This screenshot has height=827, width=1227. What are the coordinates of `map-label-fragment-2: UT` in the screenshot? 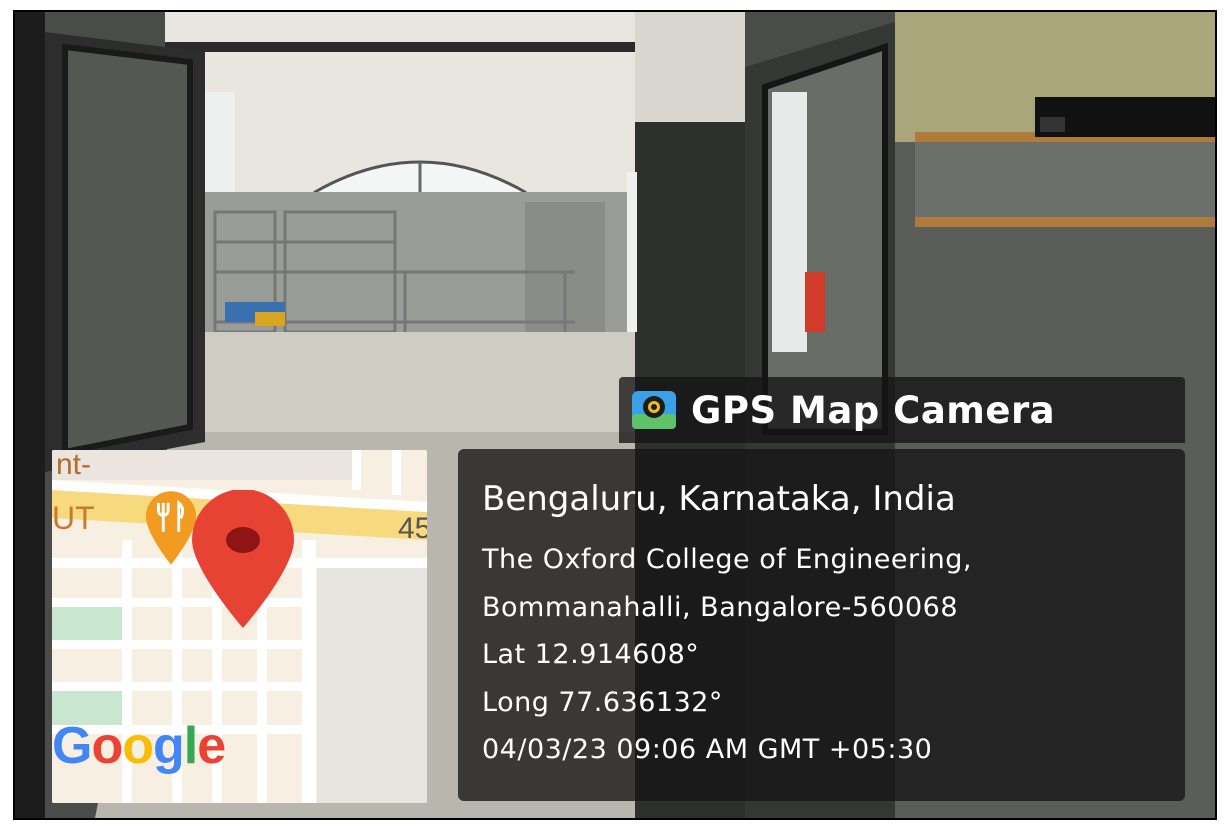 It's located at (73, 518).